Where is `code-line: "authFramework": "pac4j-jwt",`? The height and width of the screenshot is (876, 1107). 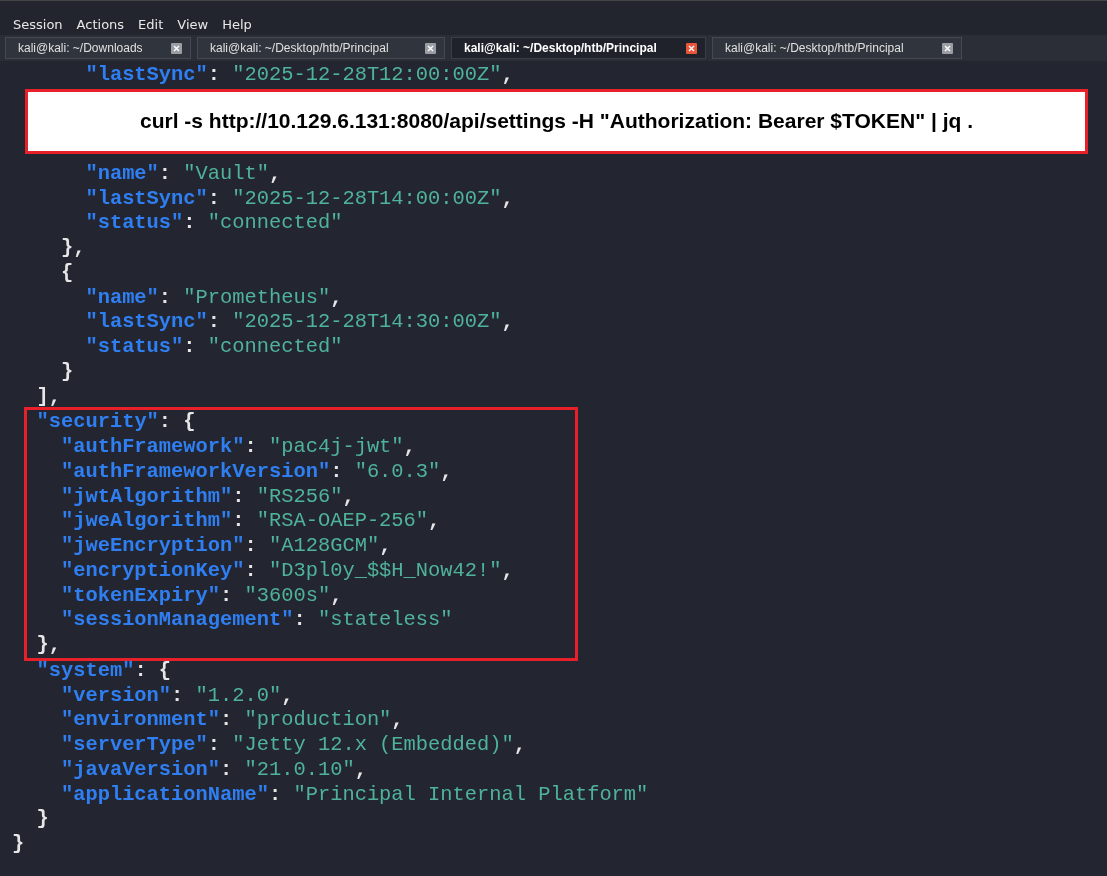 code-line: "authFramework": "pac4j-jwt", is located at coordinates (237, 447).